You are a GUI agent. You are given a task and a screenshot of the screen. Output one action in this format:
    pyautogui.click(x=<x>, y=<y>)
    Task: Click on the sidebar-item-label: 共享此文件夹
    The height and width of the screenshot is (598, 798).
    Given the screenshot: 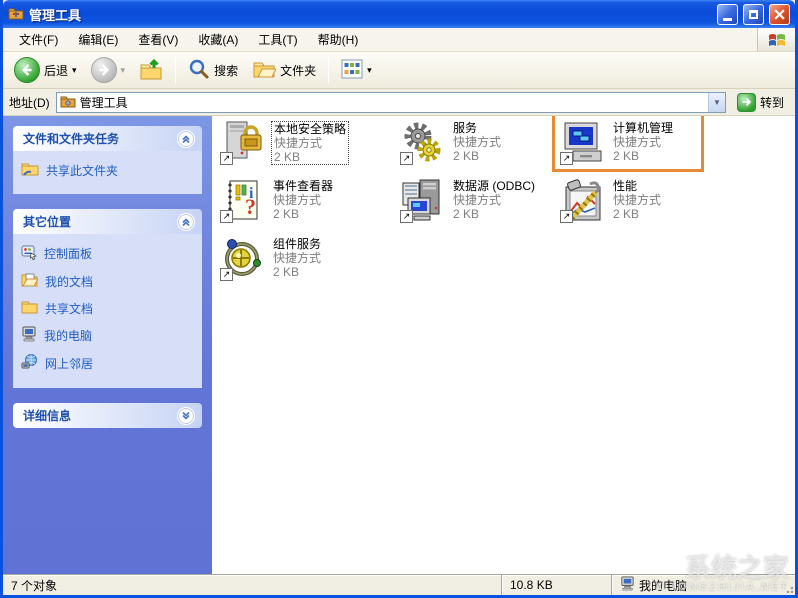 What is the action you would take?
    pyautogui.click(x=82, y=170)
    